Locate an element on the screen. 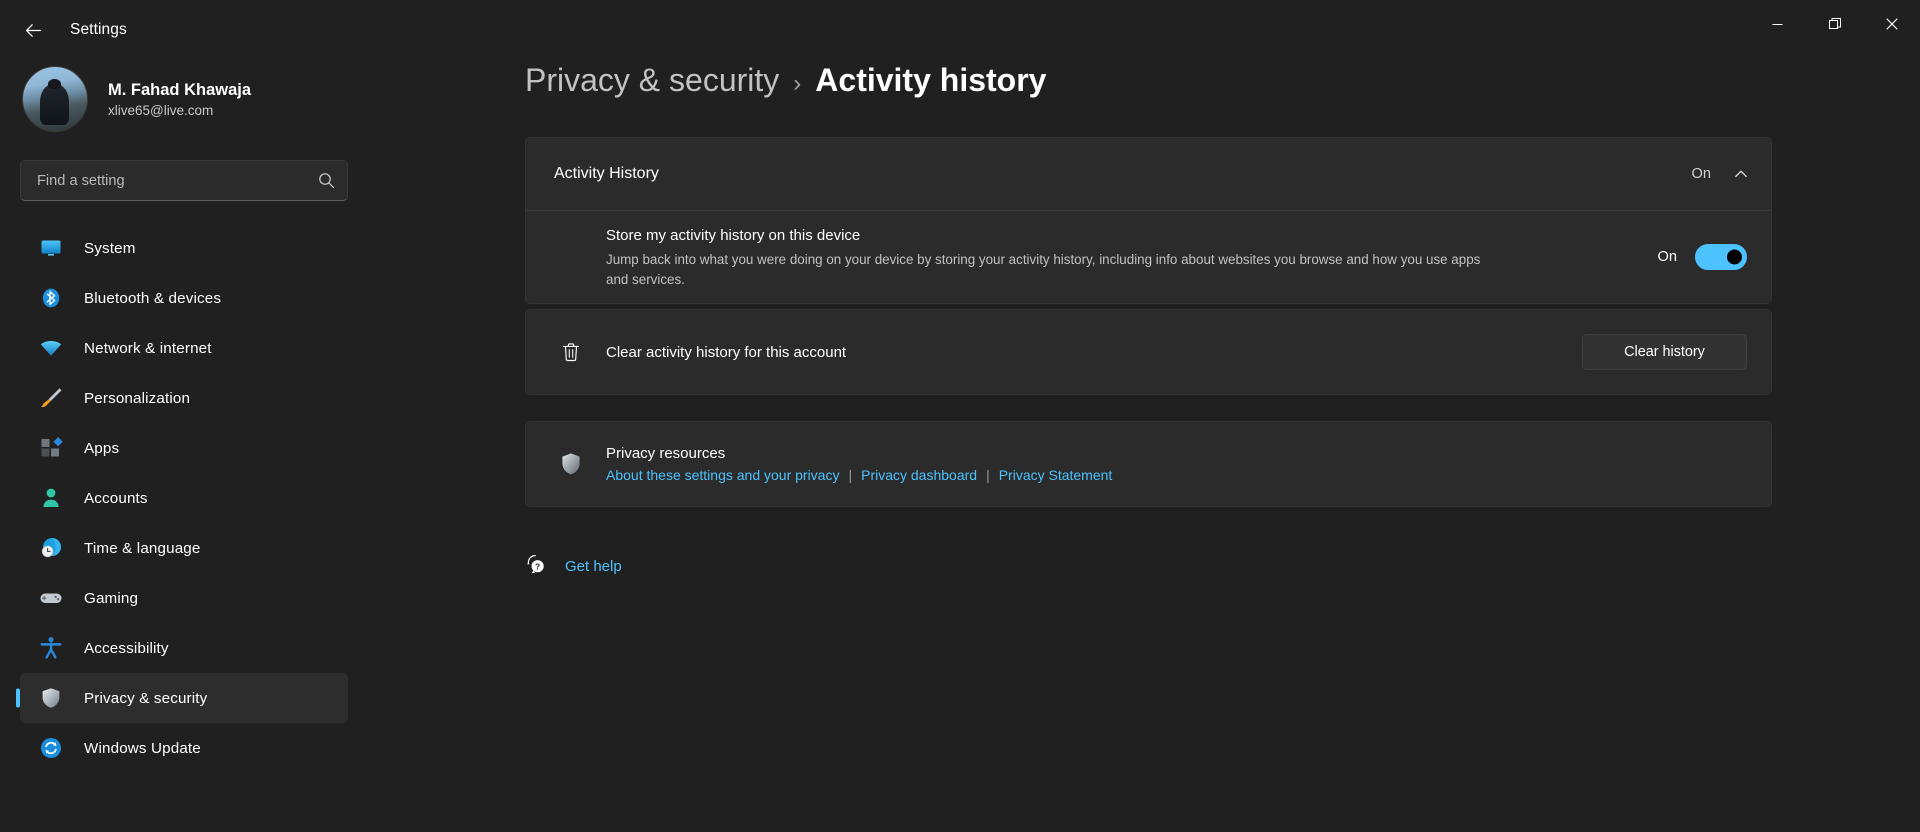 The image size is (1920, 832). sidebar-item-label: System is located at coordinates (110, 248).